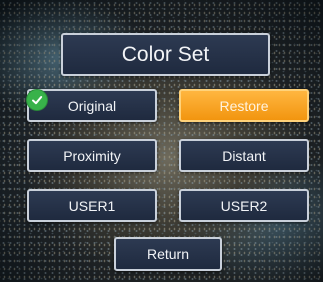 The image size is (323, 282). What do you see at coordinates (92, 105) in the screenshot?
I see `original-button-label: Original` at bounding box center [92, 105].